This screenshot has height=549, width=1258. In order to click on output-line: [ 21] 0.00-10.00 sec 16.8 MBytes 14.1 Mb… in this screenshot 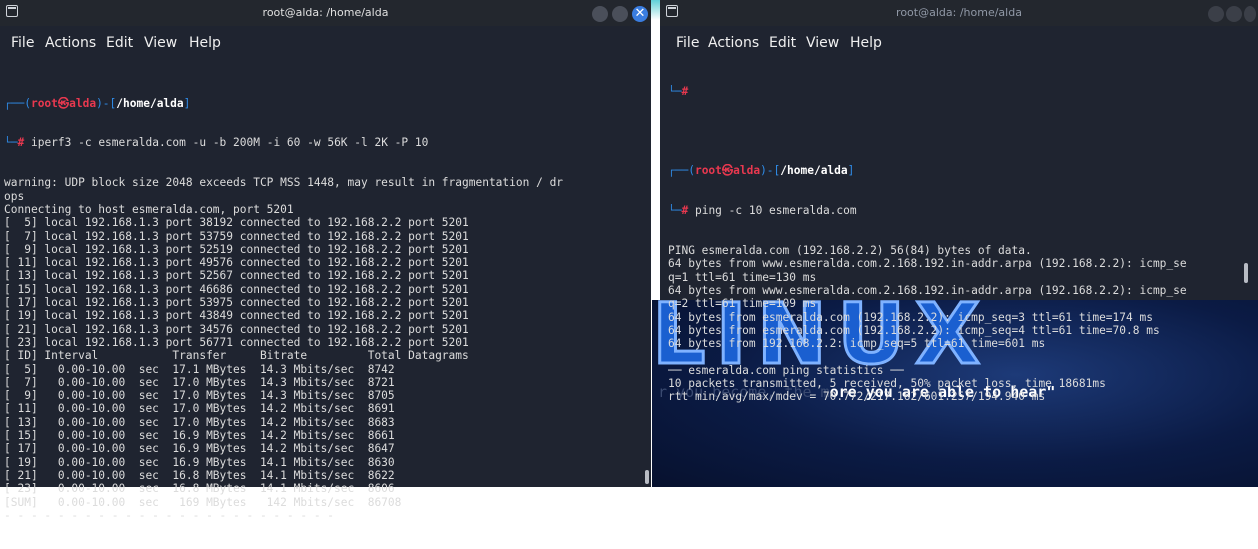, I will do `click(199, 475)`.